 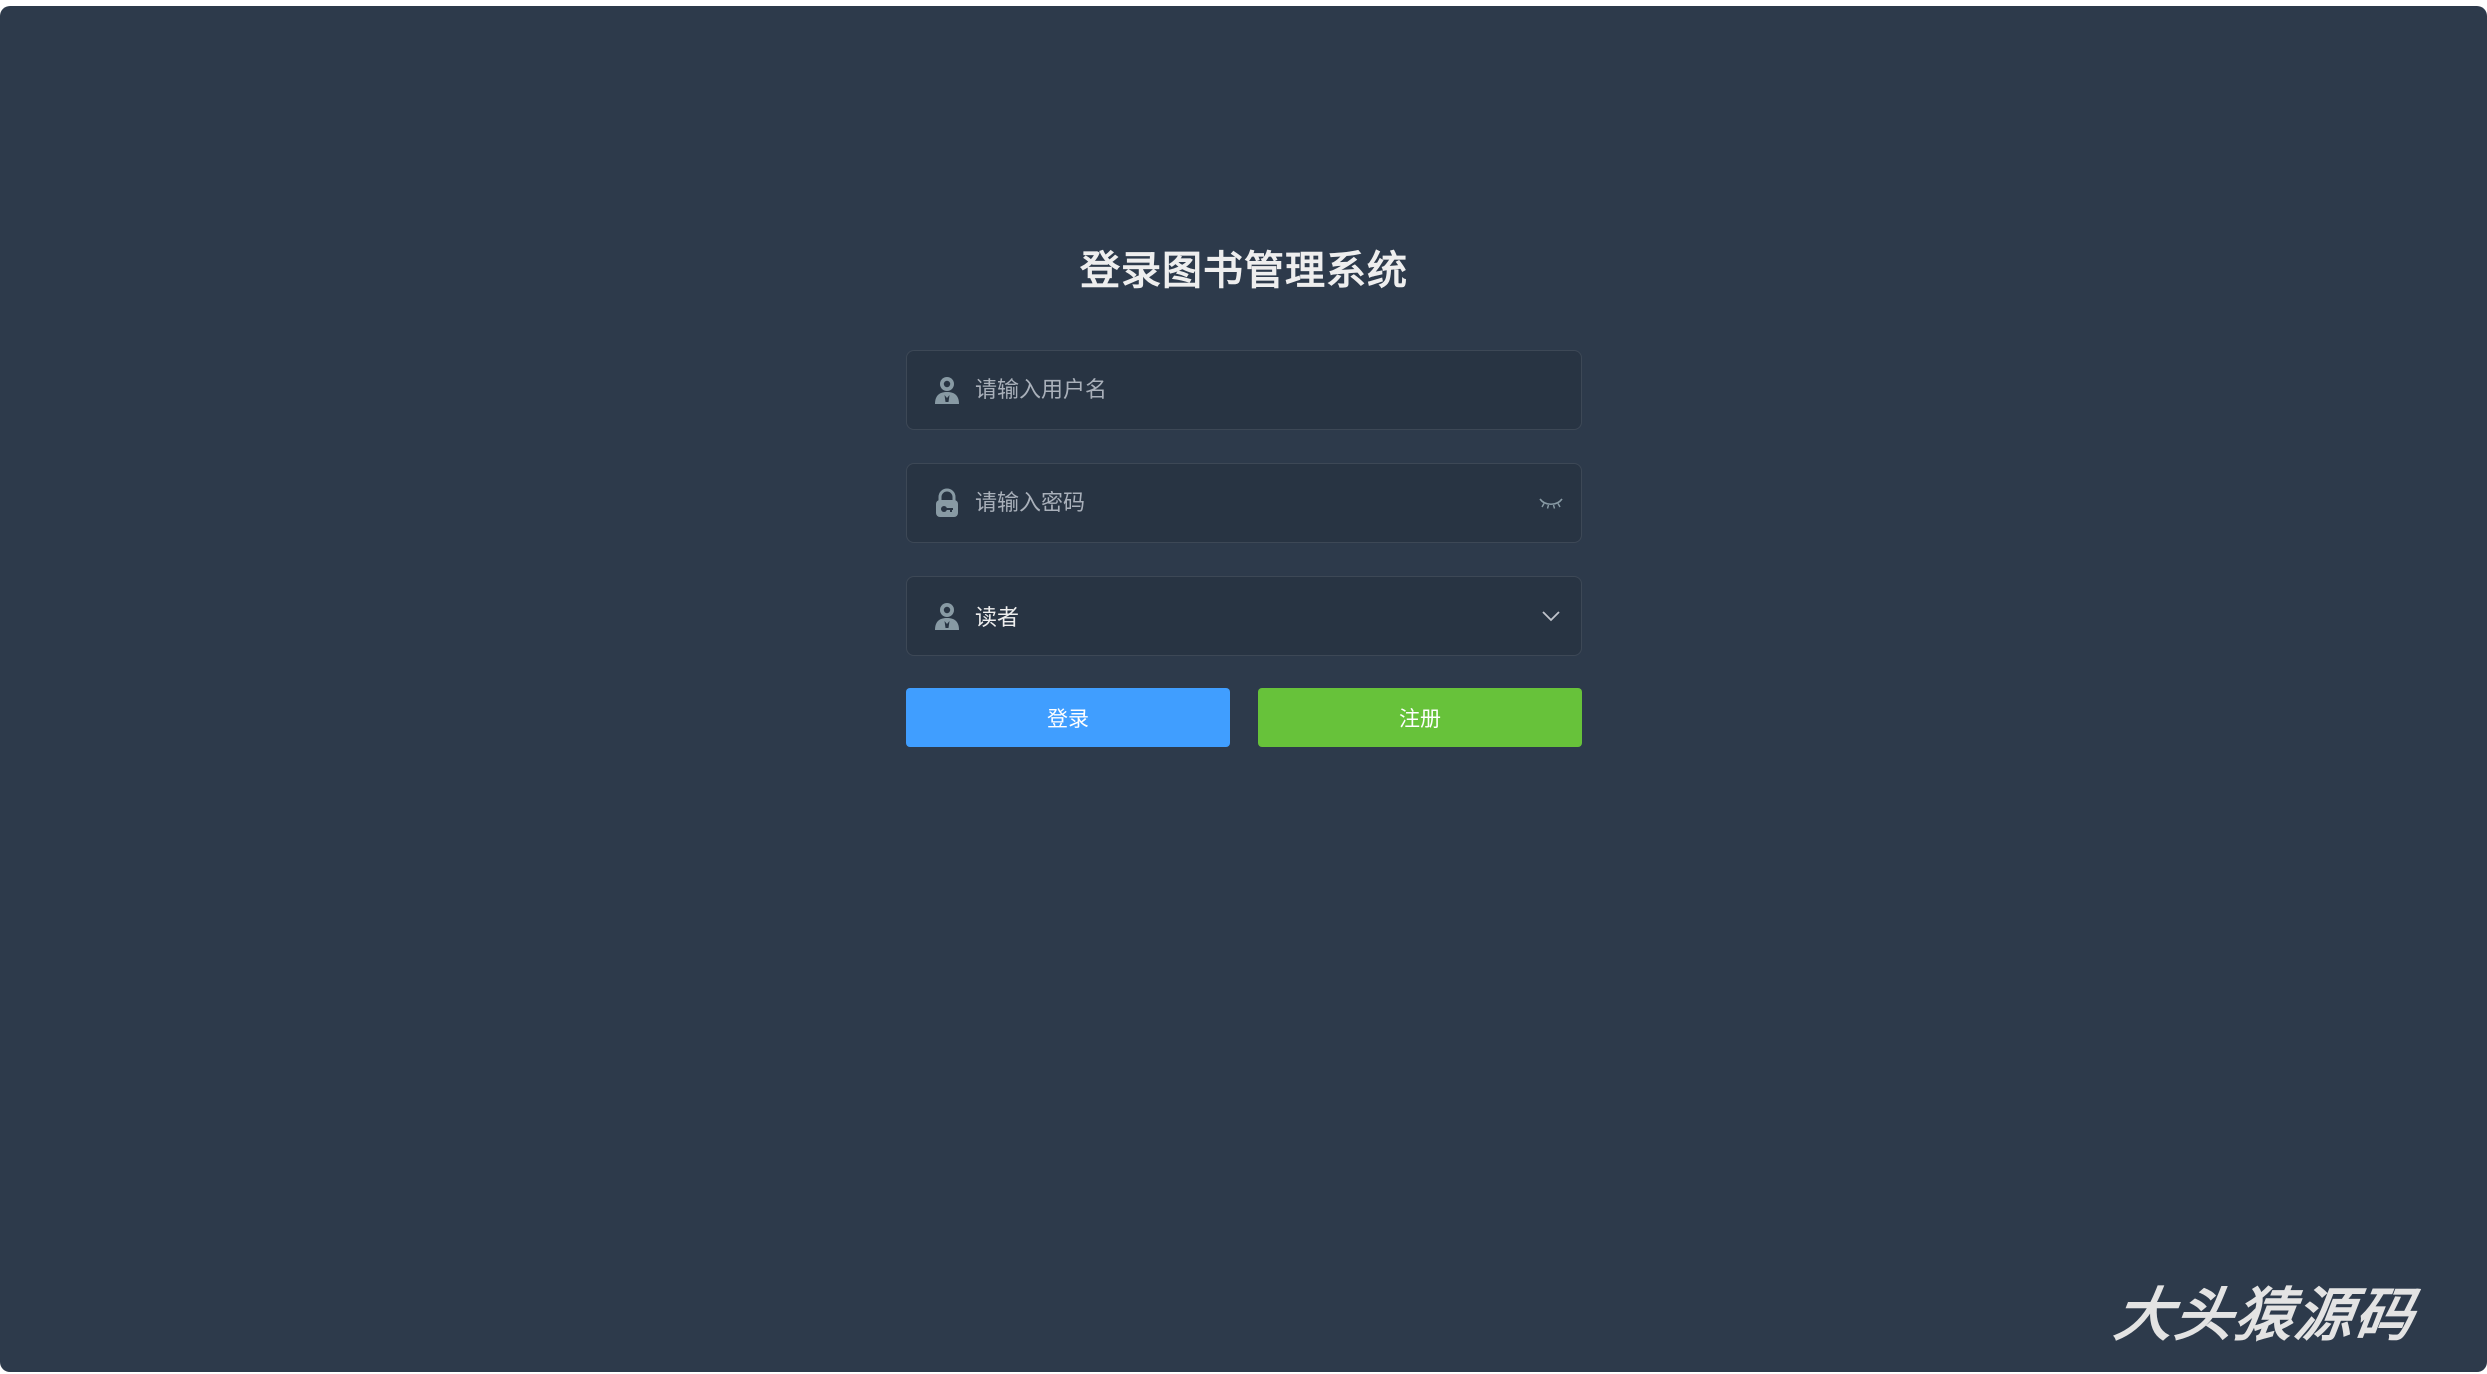 What do you see at coordinates (1420, 717) in the screenshot?
I see `register-button: 注册` at bounding box center [1420, 717].